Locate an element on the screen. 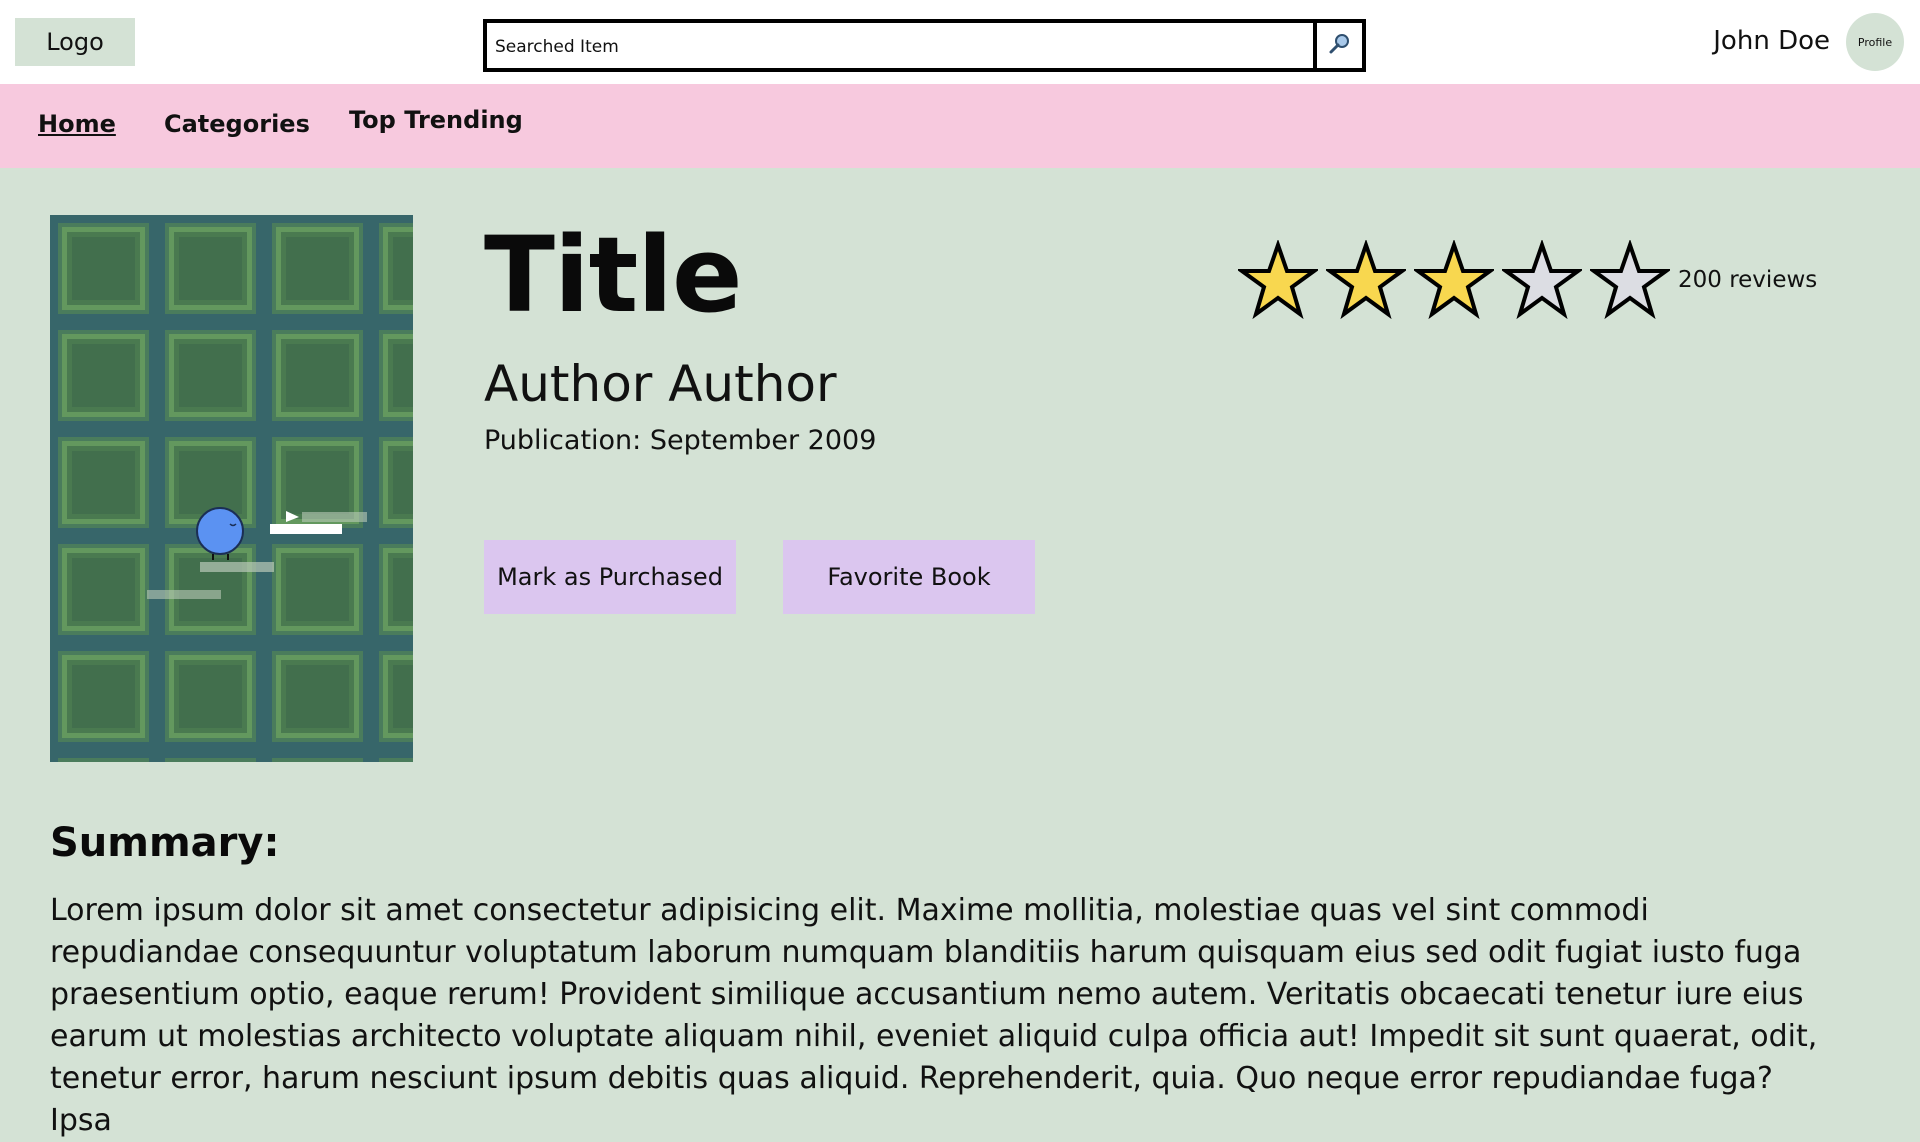  search-bar is located at coordinates (924, 45).